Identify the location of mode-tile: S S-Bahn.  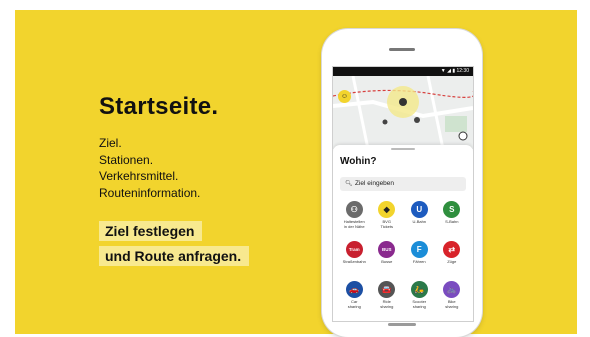
(452, 220).